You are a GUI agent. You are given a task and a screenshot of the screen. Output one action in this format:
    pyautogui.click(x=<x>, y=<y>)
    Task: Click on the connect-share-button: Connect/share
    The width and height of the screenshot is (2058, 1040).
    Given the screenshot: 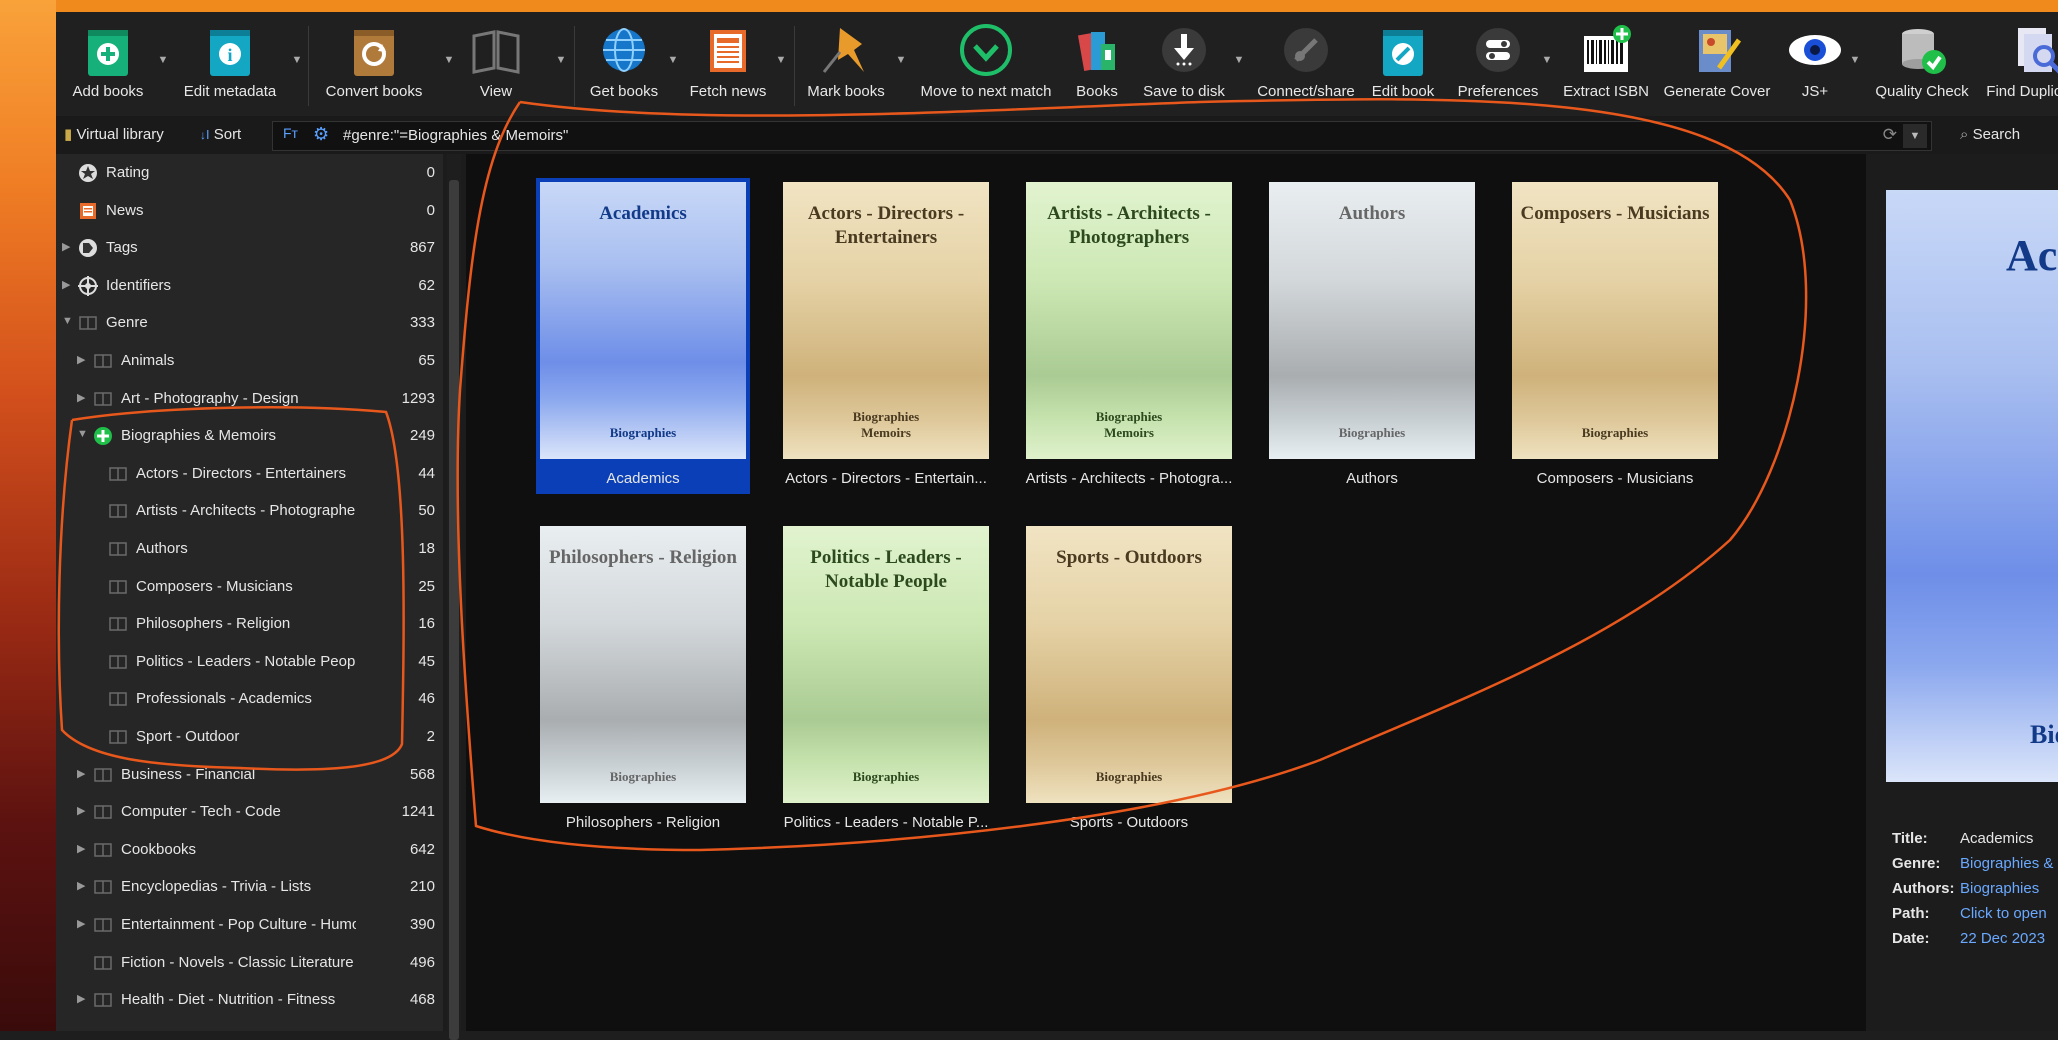 What is the action you would take?
    pyautogui.click(x=1306, y=64)
    